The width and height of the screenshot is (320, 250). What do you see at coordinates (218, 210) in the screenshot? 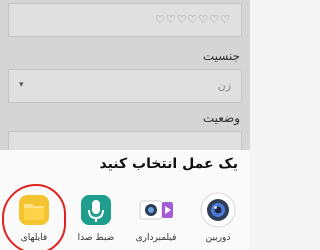
I see `camera-icon` at bounding box center [218, 210].